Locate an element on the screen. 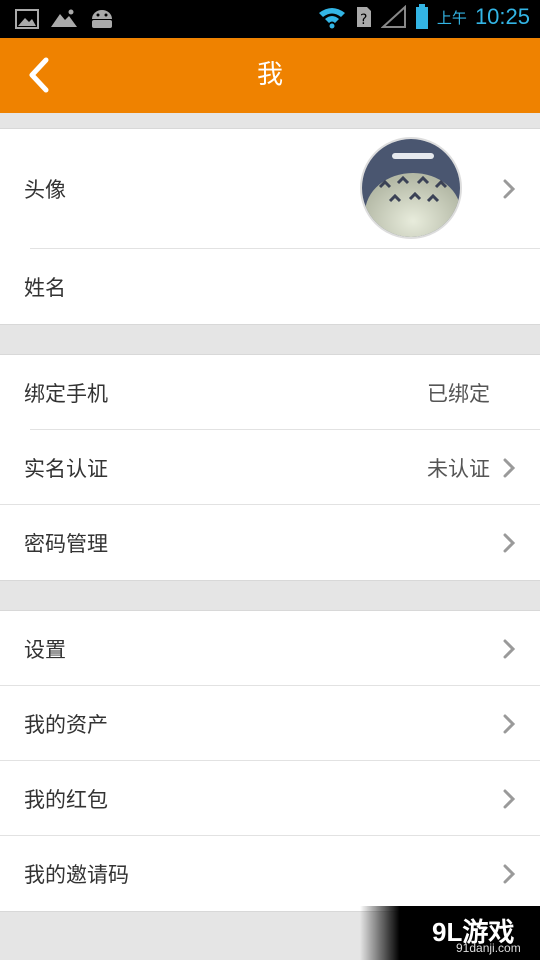  my-red-packet-label: 我的红包 is located at coordinates (66, 799).